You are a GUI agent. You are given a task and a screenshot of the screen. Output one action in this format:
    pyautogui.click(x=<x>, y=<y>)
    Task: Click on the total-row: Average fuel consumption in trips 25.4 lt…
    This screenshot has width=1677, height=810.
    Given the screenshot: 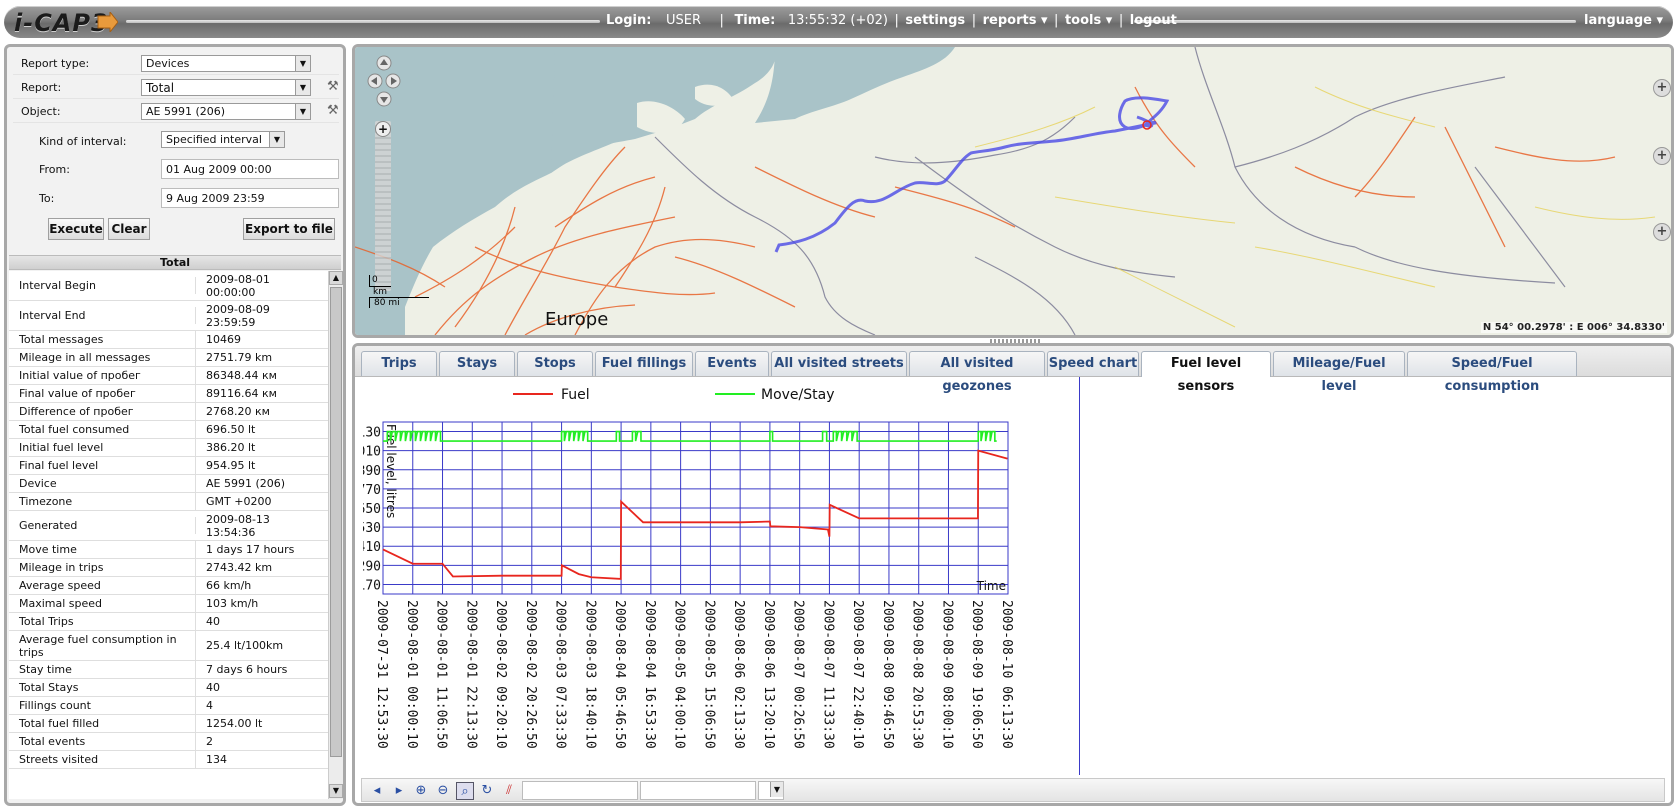 What is the action you would take?
    pyautogui.click(x=169, y=645)
    